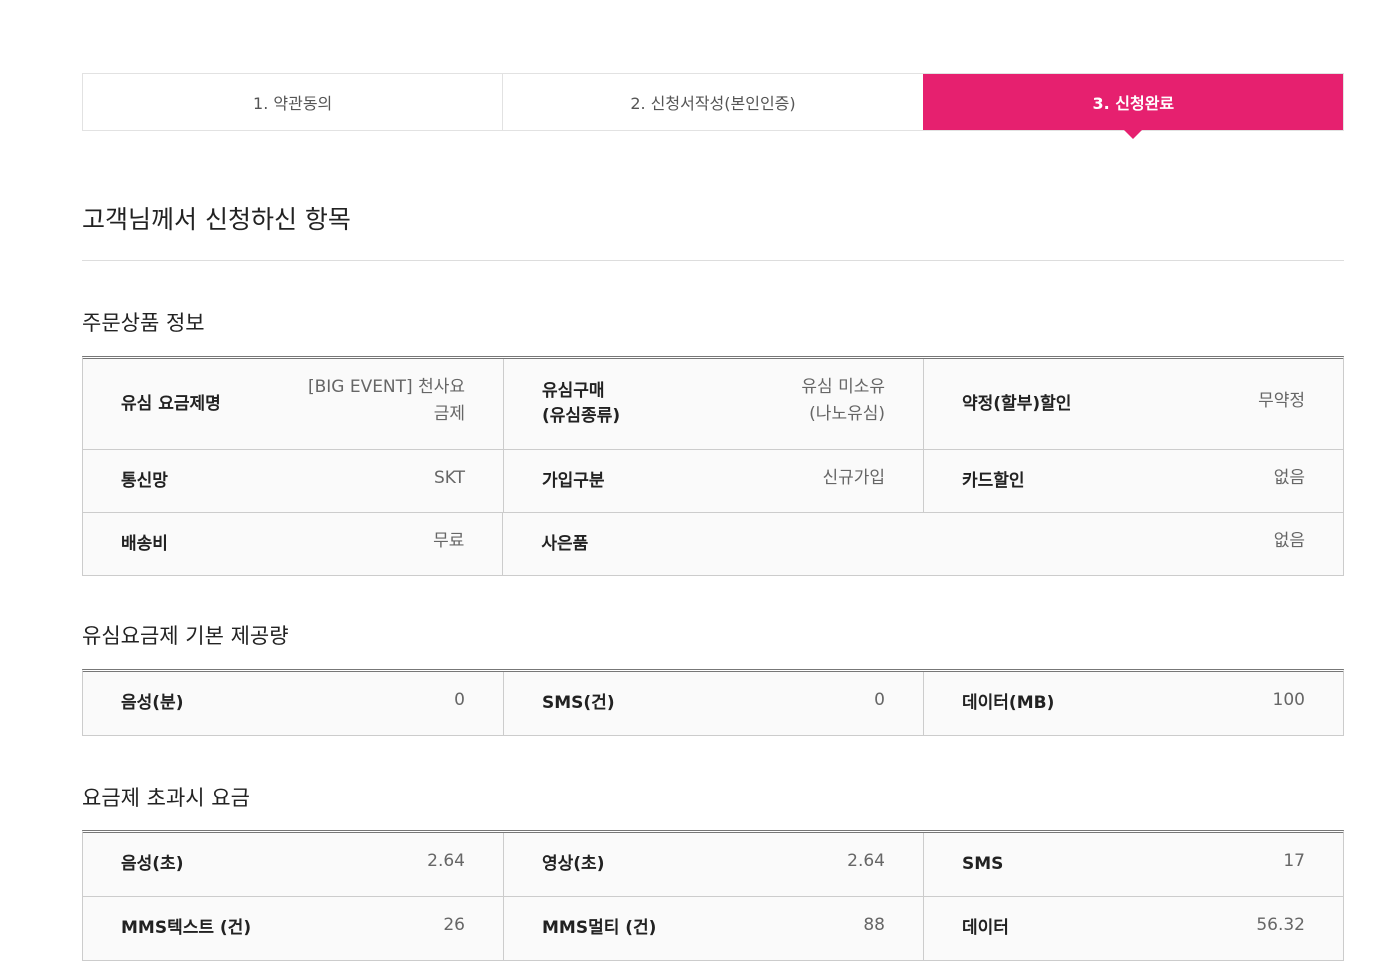  What do you see at coordinates (1294, 861) in the screenshot?
I see `cell-value: 17` at bounding box center [1294, 861].